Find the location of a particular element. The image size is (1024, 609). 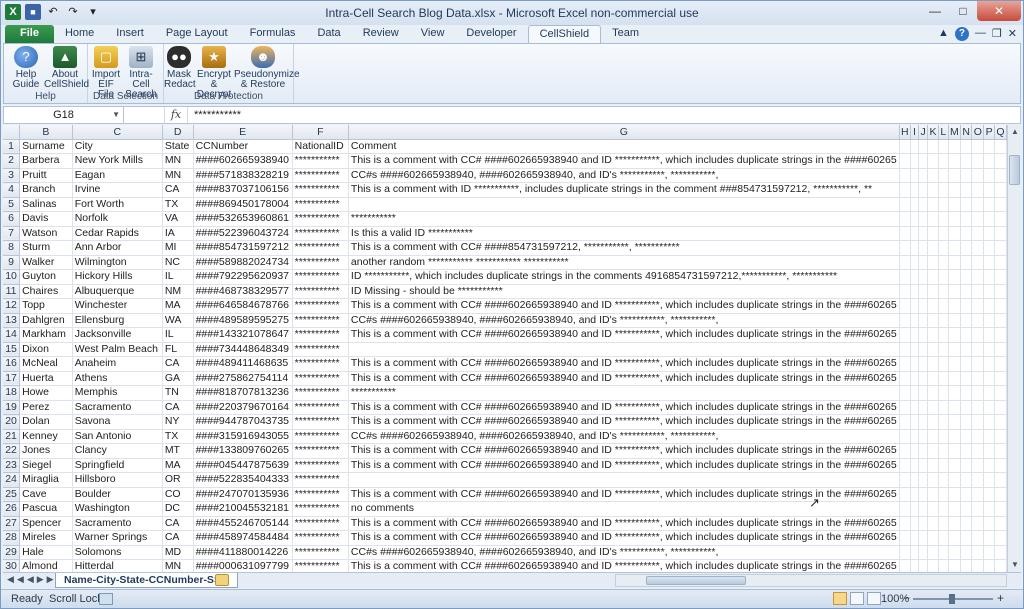

cell-state: MI is located at coordinates (178, 248).